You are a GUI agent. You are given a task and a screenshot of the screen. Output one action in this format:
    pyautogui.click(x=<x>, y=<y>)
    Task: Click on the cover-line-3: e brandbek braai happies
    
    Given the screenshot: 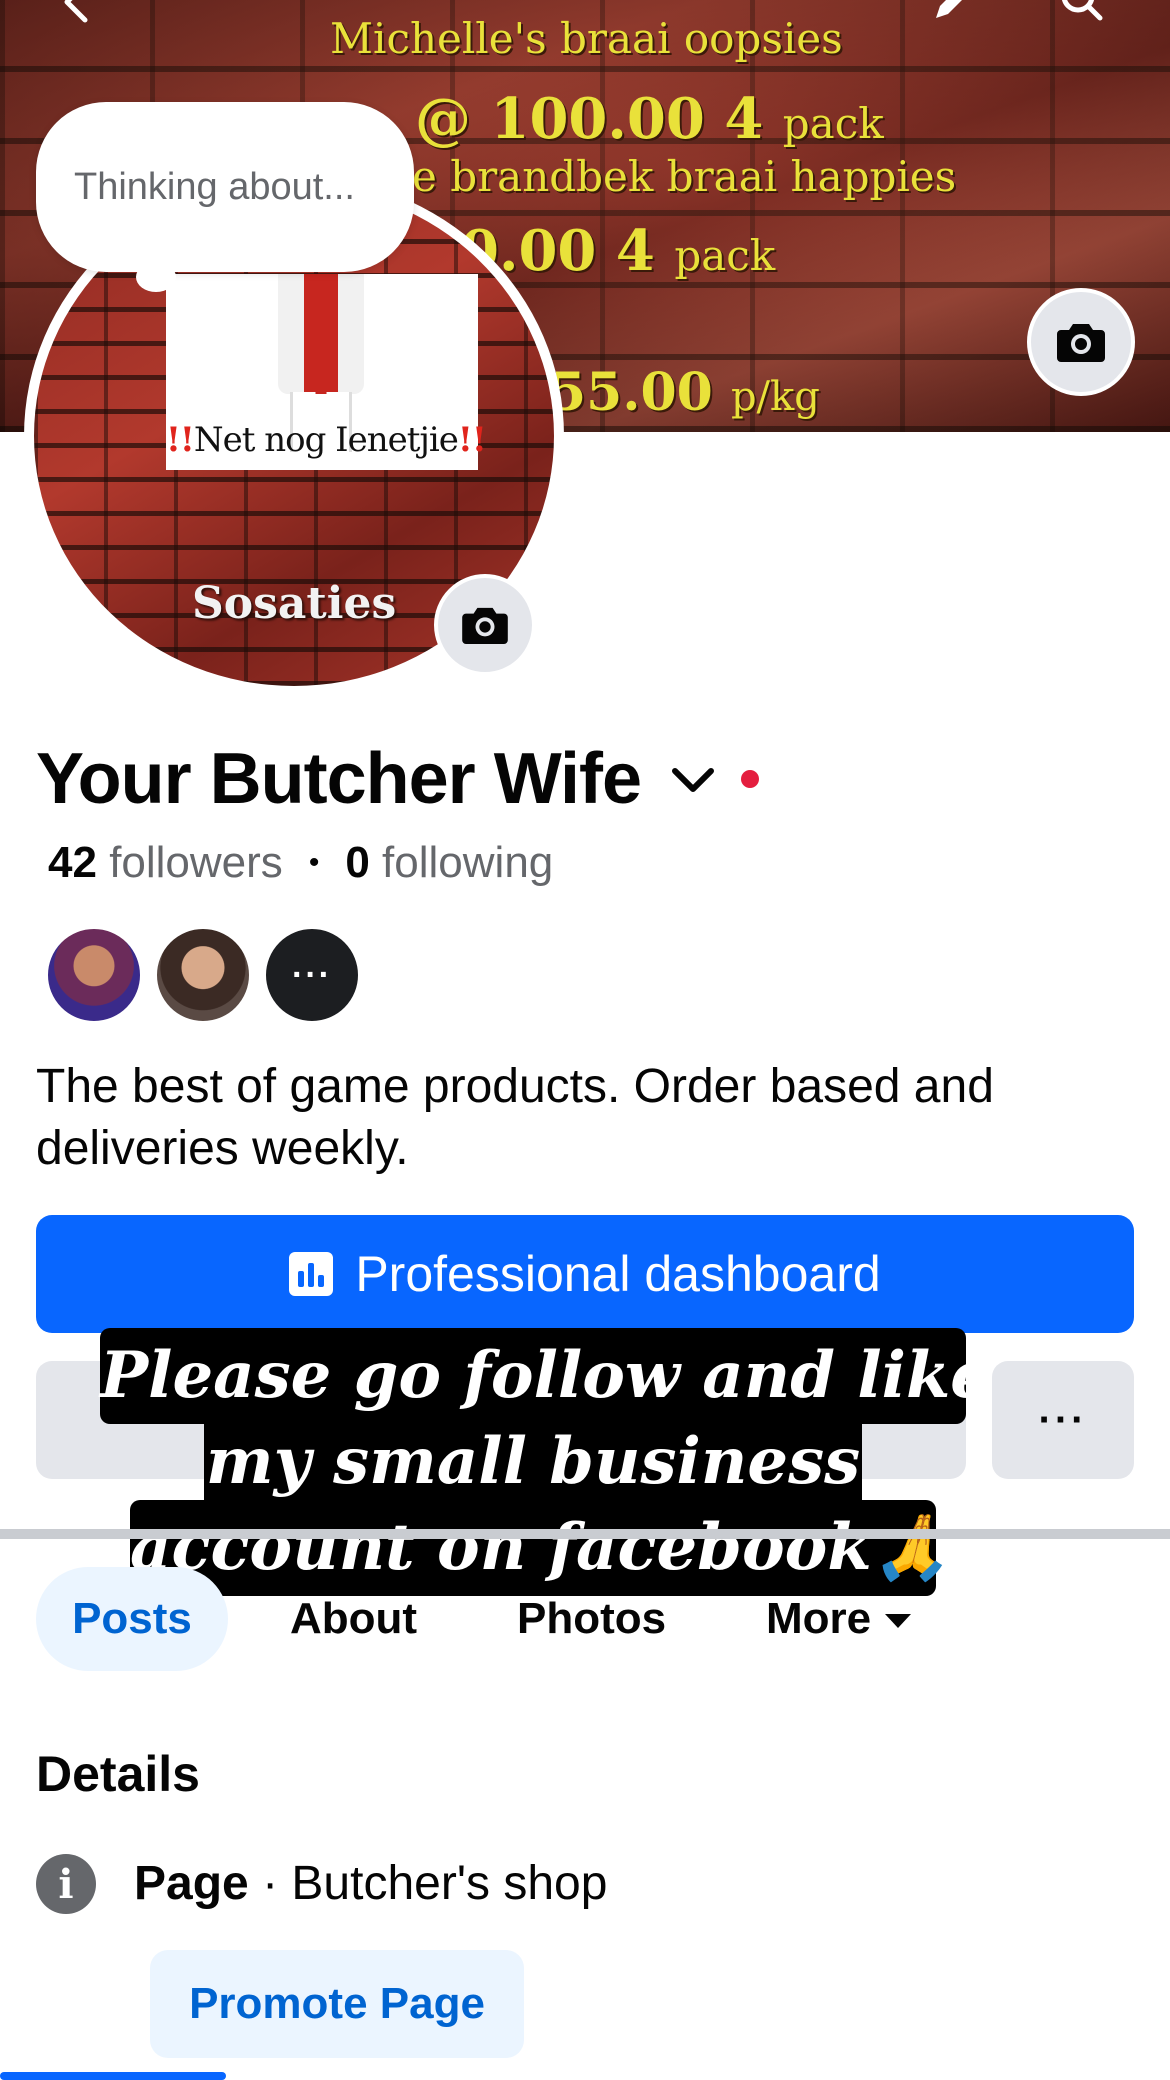 What is the action you would take?
    pyautogui.click(x=684, y=176)
    